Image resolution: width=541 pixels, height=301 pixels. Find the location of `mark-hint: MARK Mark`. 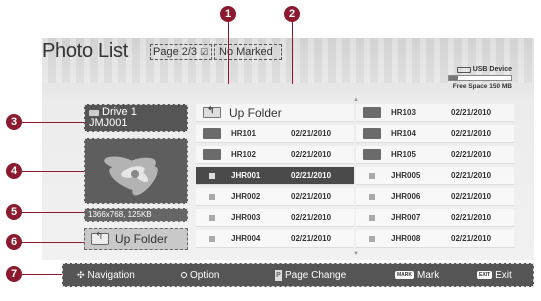

mark-hint: MARK Mark is located at coordinates (417, 275).